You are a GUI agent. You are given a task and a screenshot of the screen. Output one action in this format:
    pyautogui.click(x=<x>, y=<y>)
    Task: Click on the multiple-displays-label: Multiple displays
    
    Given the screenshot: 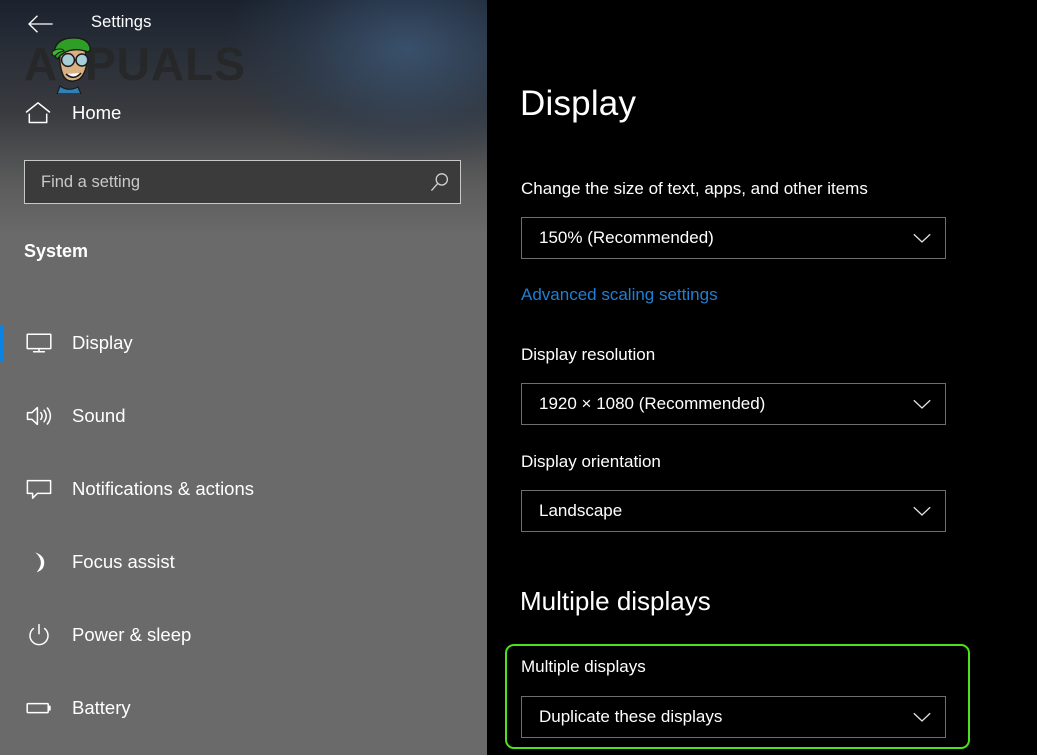 What is the action you would take?
    pyautogui.click(x=583, y=666)
    